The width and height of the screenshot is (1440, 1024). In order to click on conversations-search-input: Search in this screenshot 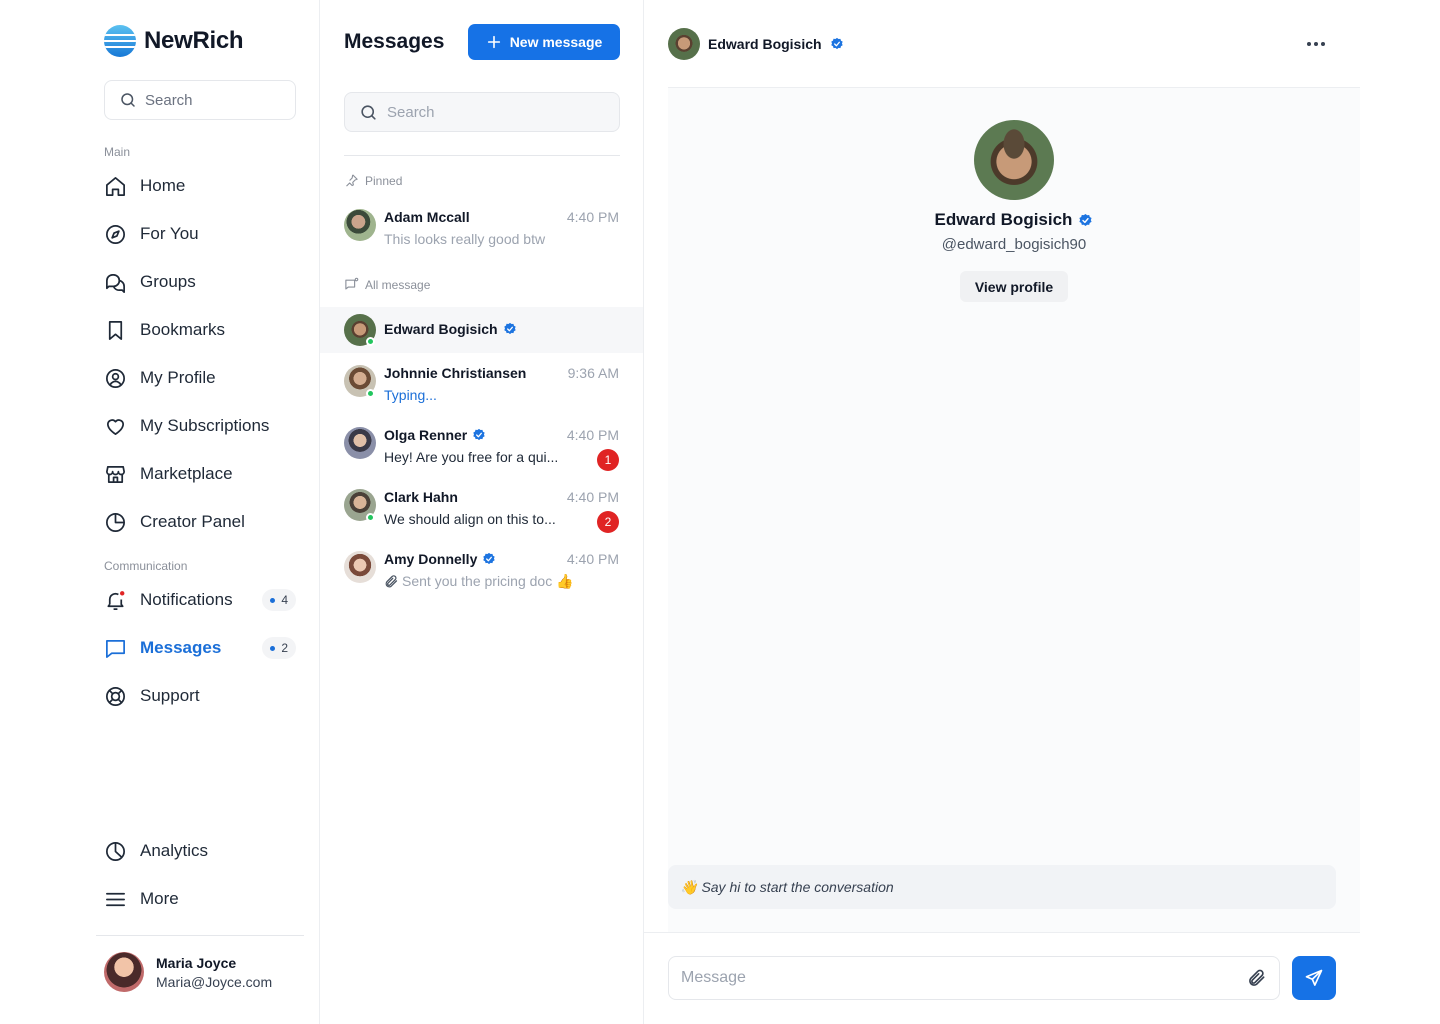, I will do `click(482, 112)`.